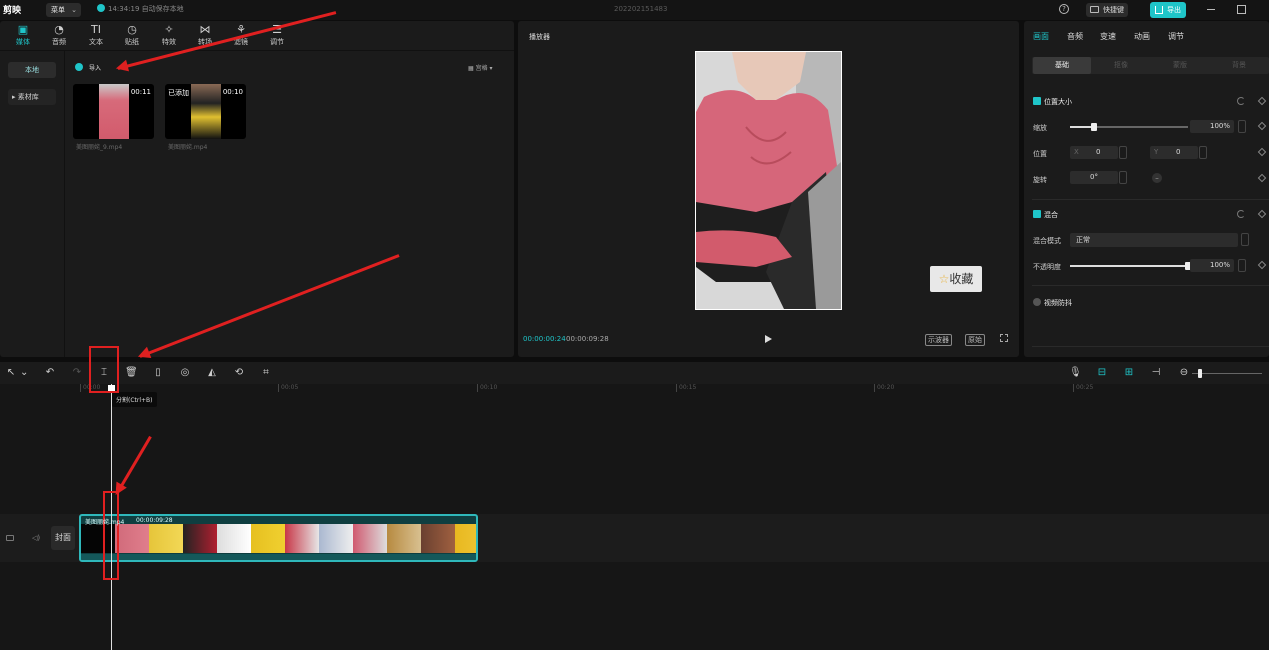 This screenshot has width=1269, height=650. Describe the element at coordinates (10, 538) in the screenshot. I see `lock-icon` at that location.